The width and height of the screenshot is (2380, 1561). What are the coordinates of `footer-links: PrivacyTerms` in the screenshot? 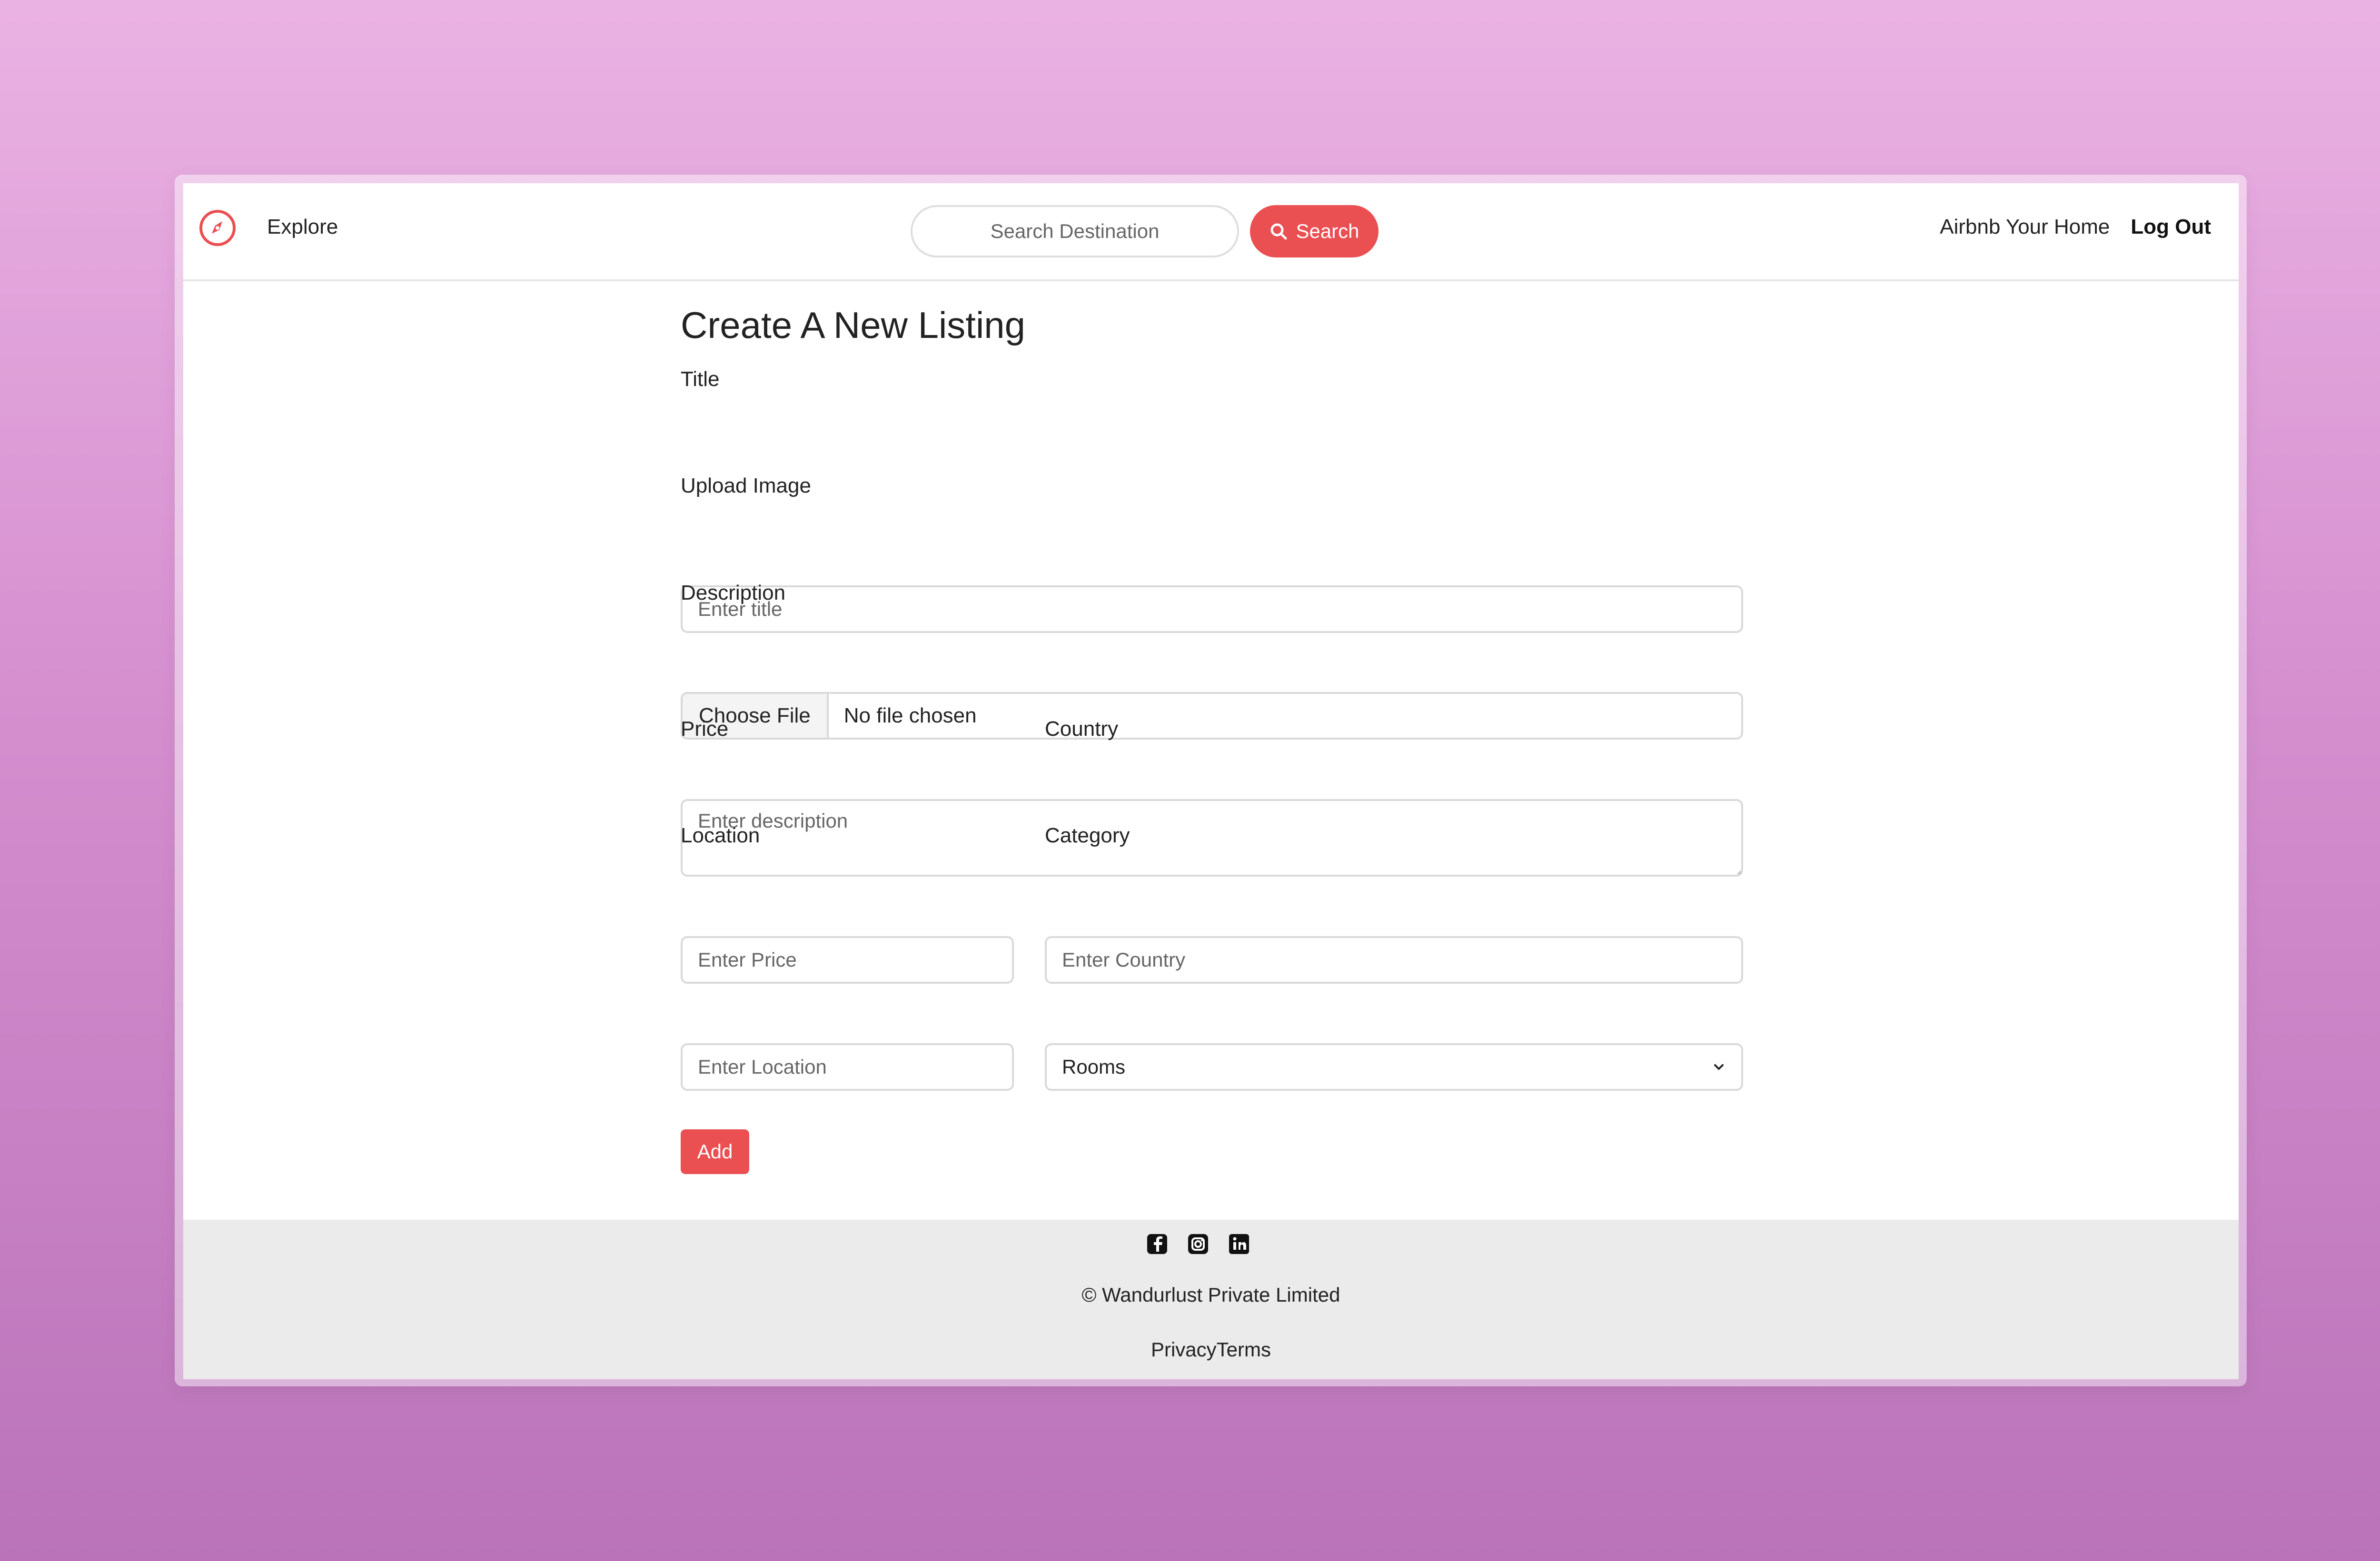 It's located at (1211, 1349).